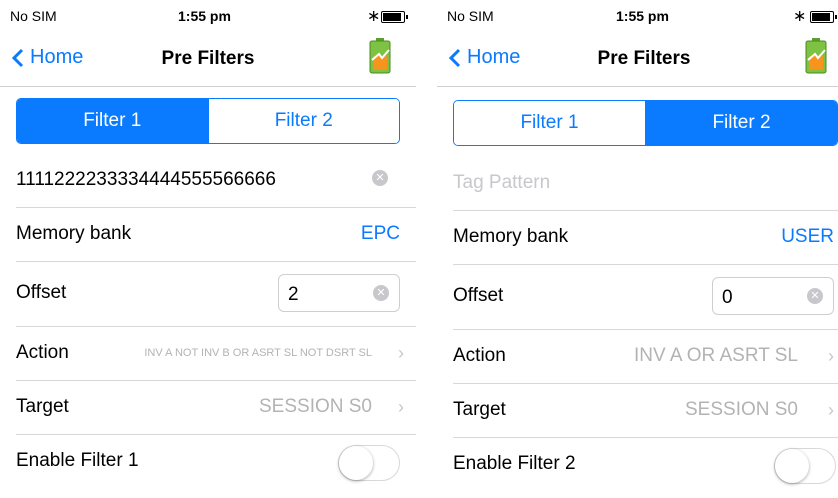  I want to click on offset-row: Offset 2 ✕, so click(216, 294).